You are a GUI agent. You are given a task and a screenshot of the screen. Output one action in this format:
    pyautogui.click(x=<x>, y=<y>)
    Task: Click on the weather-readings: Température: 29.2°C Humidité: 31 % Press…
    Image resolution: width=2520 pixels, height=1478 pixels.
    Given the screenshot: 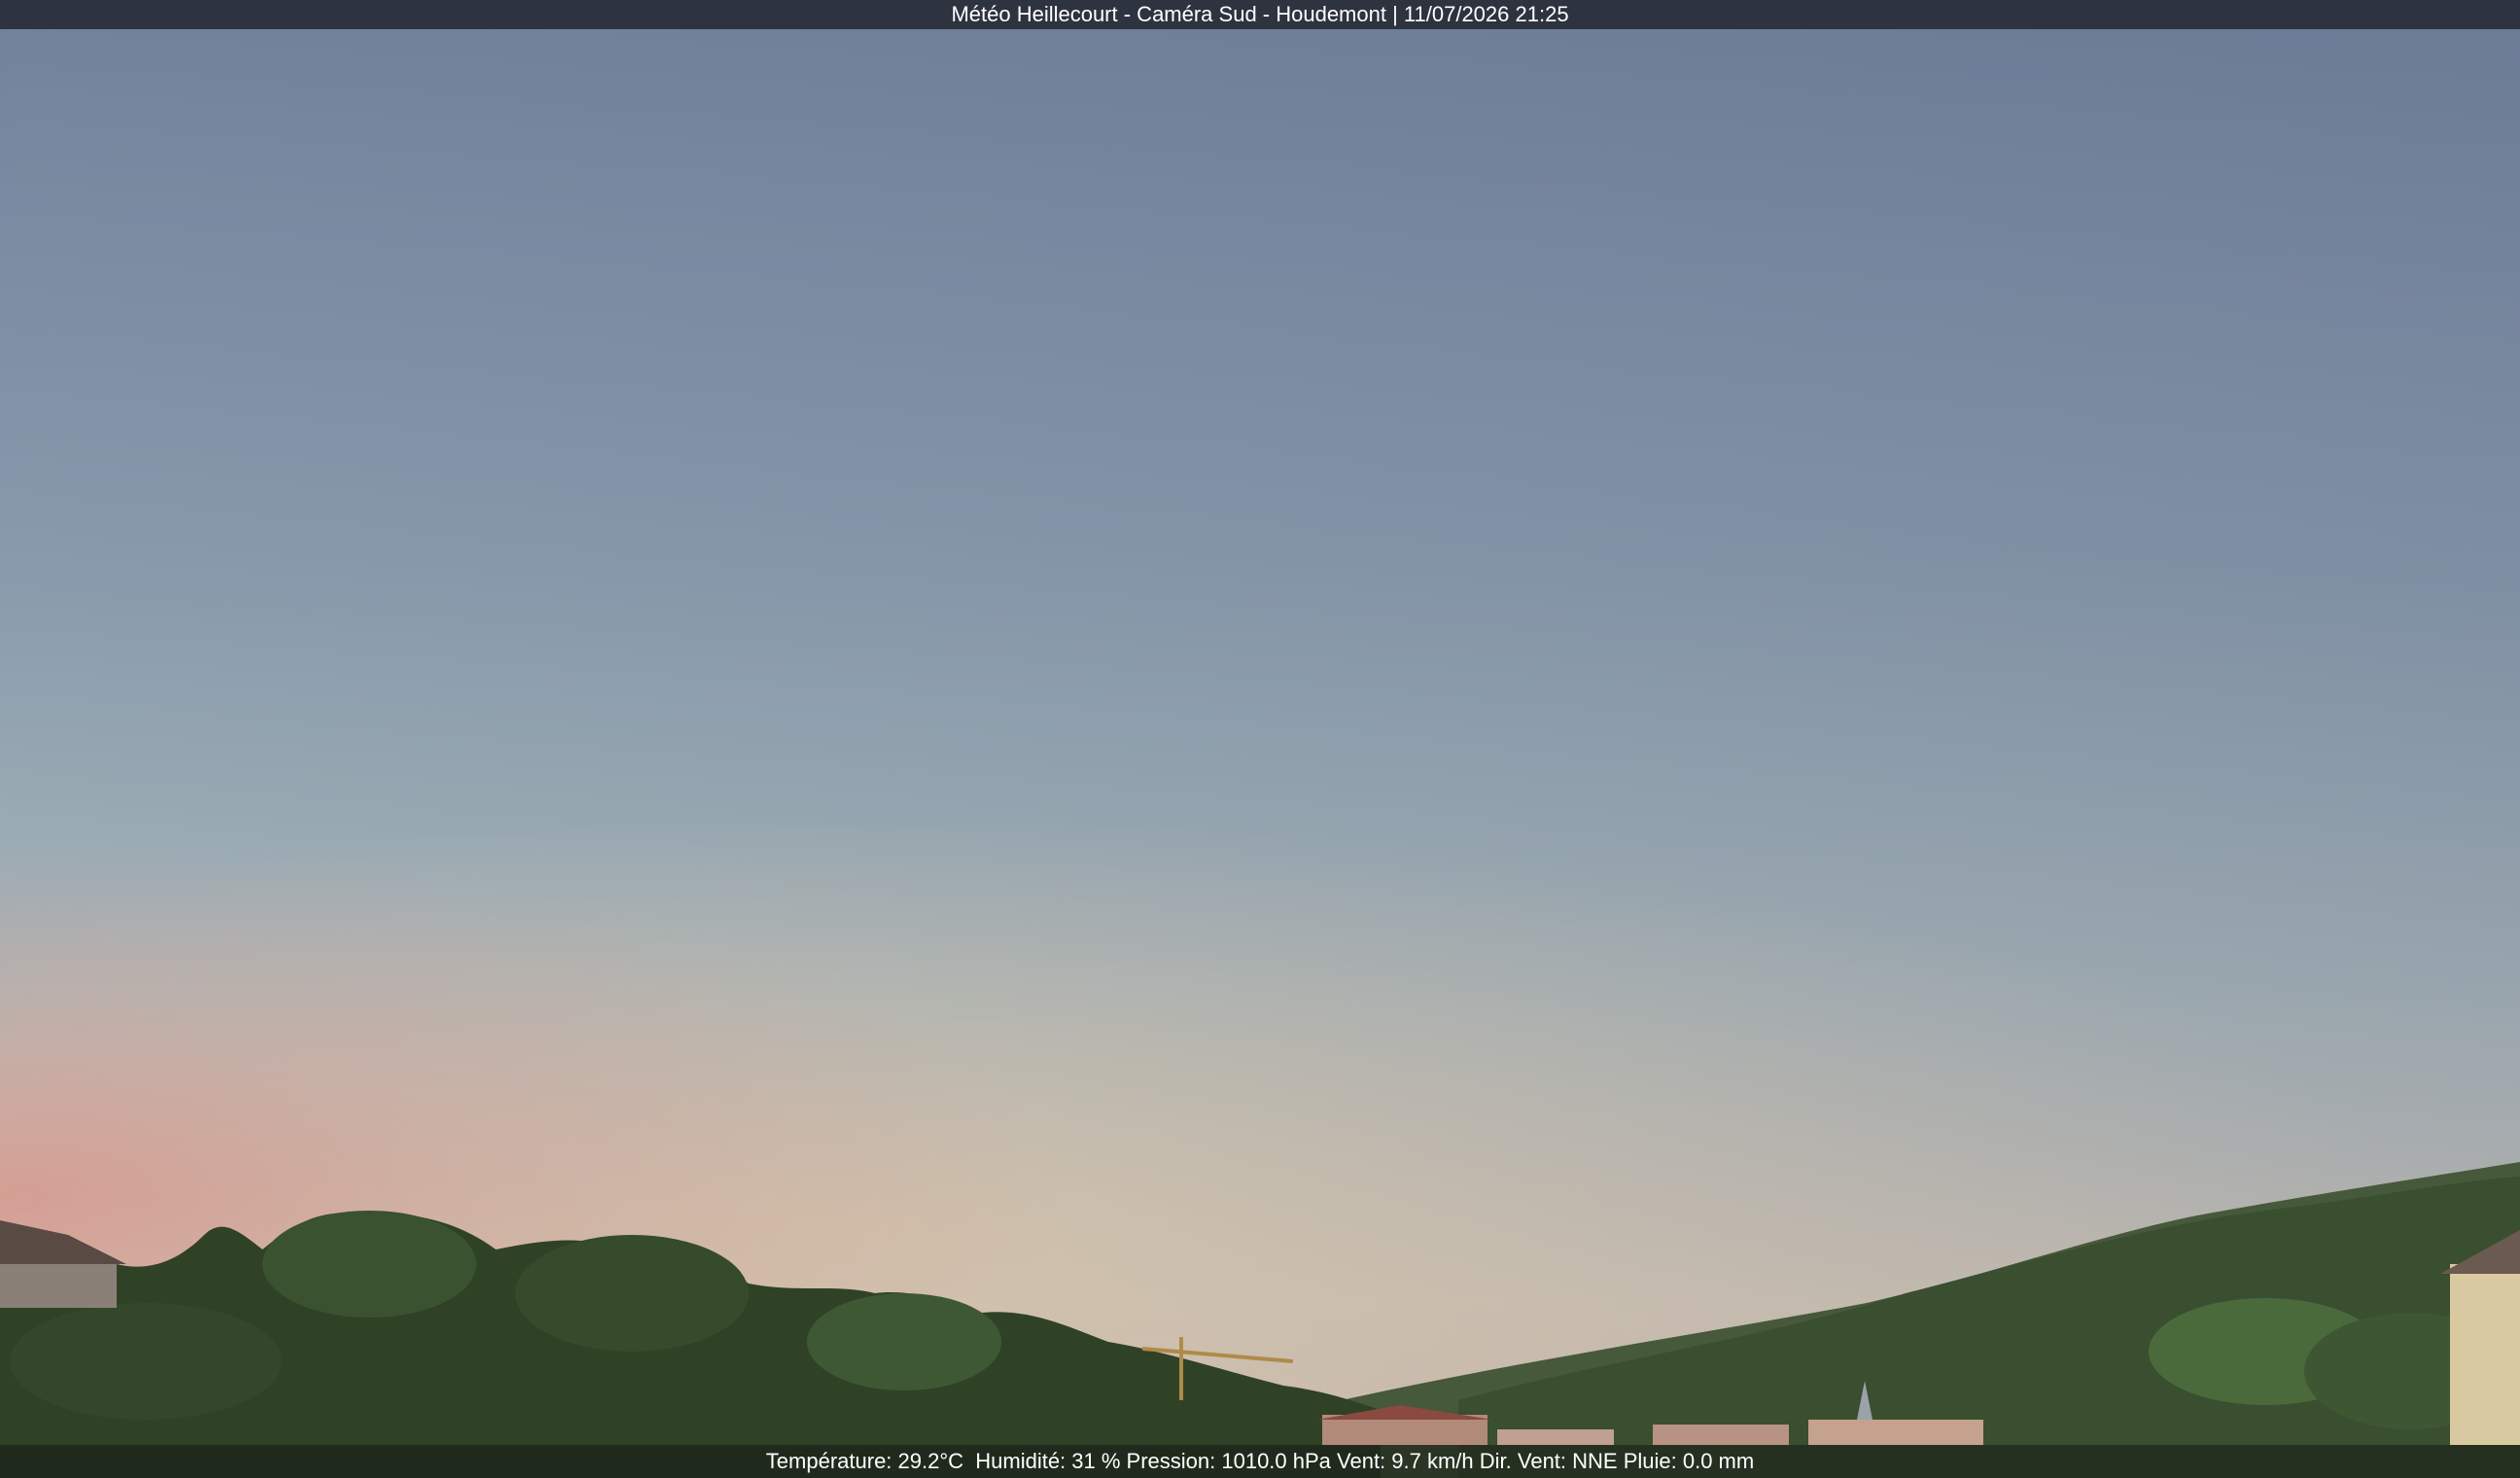 What is the action you would take?
    pyautogui.click(x=1260, y=1461)
    